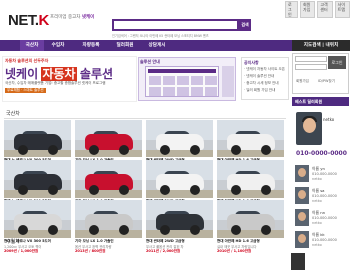 This screenshot has width=350, height=270. Describe the element at coordinates (157, 45) in the screenshot. I see `nav-consult: 상담게시` at that location.